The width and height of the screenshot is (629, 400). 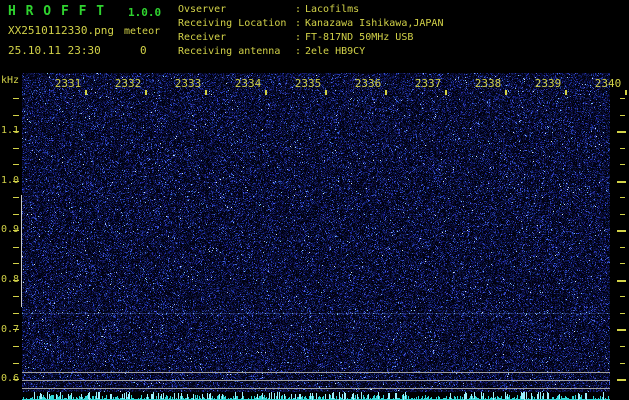 What do you see at coordinates (57, 11) in the screenshot?
I see `app-title: H R O F F T` at bounding box center [57, 11].